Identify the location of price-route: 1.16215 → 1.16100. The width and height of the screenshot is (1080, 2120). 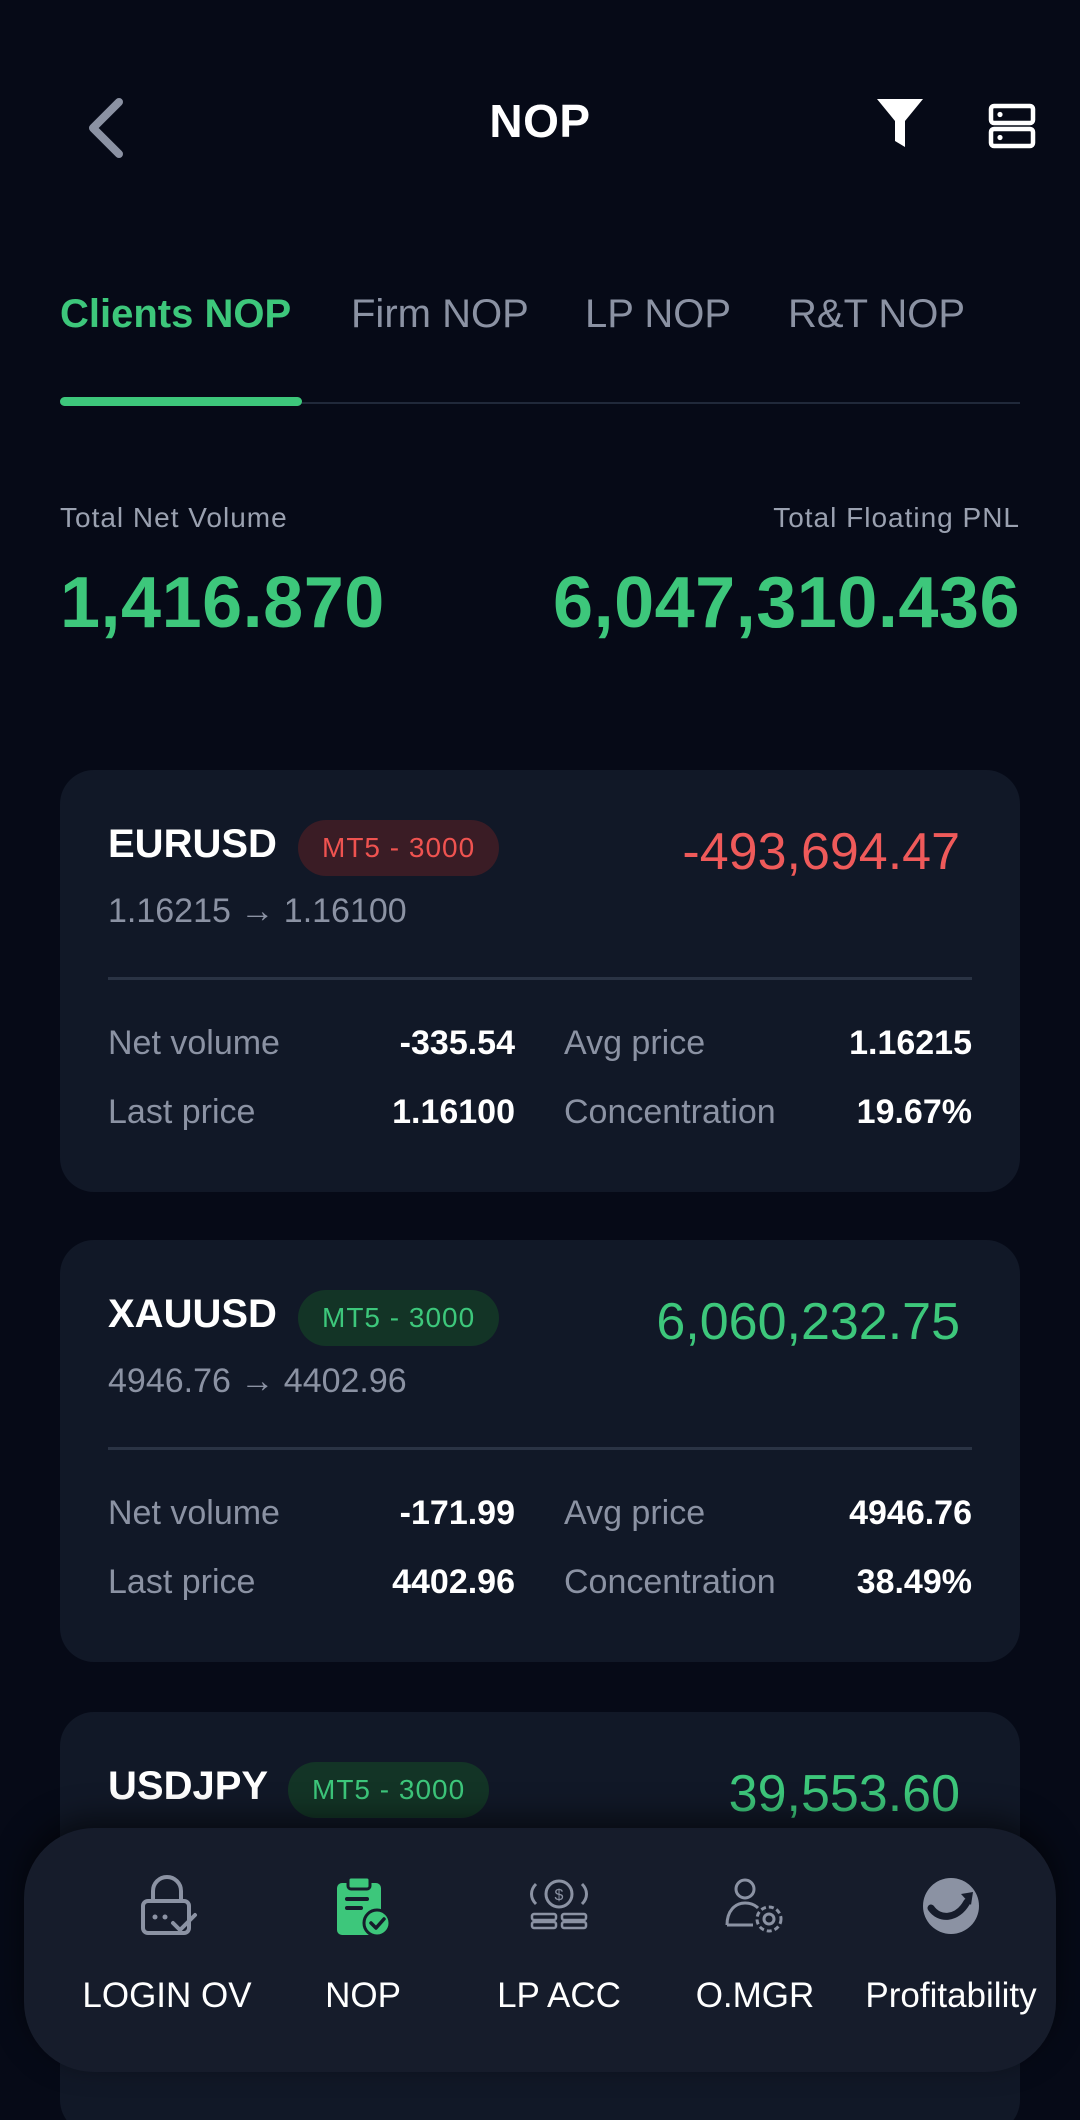
(257, 911).